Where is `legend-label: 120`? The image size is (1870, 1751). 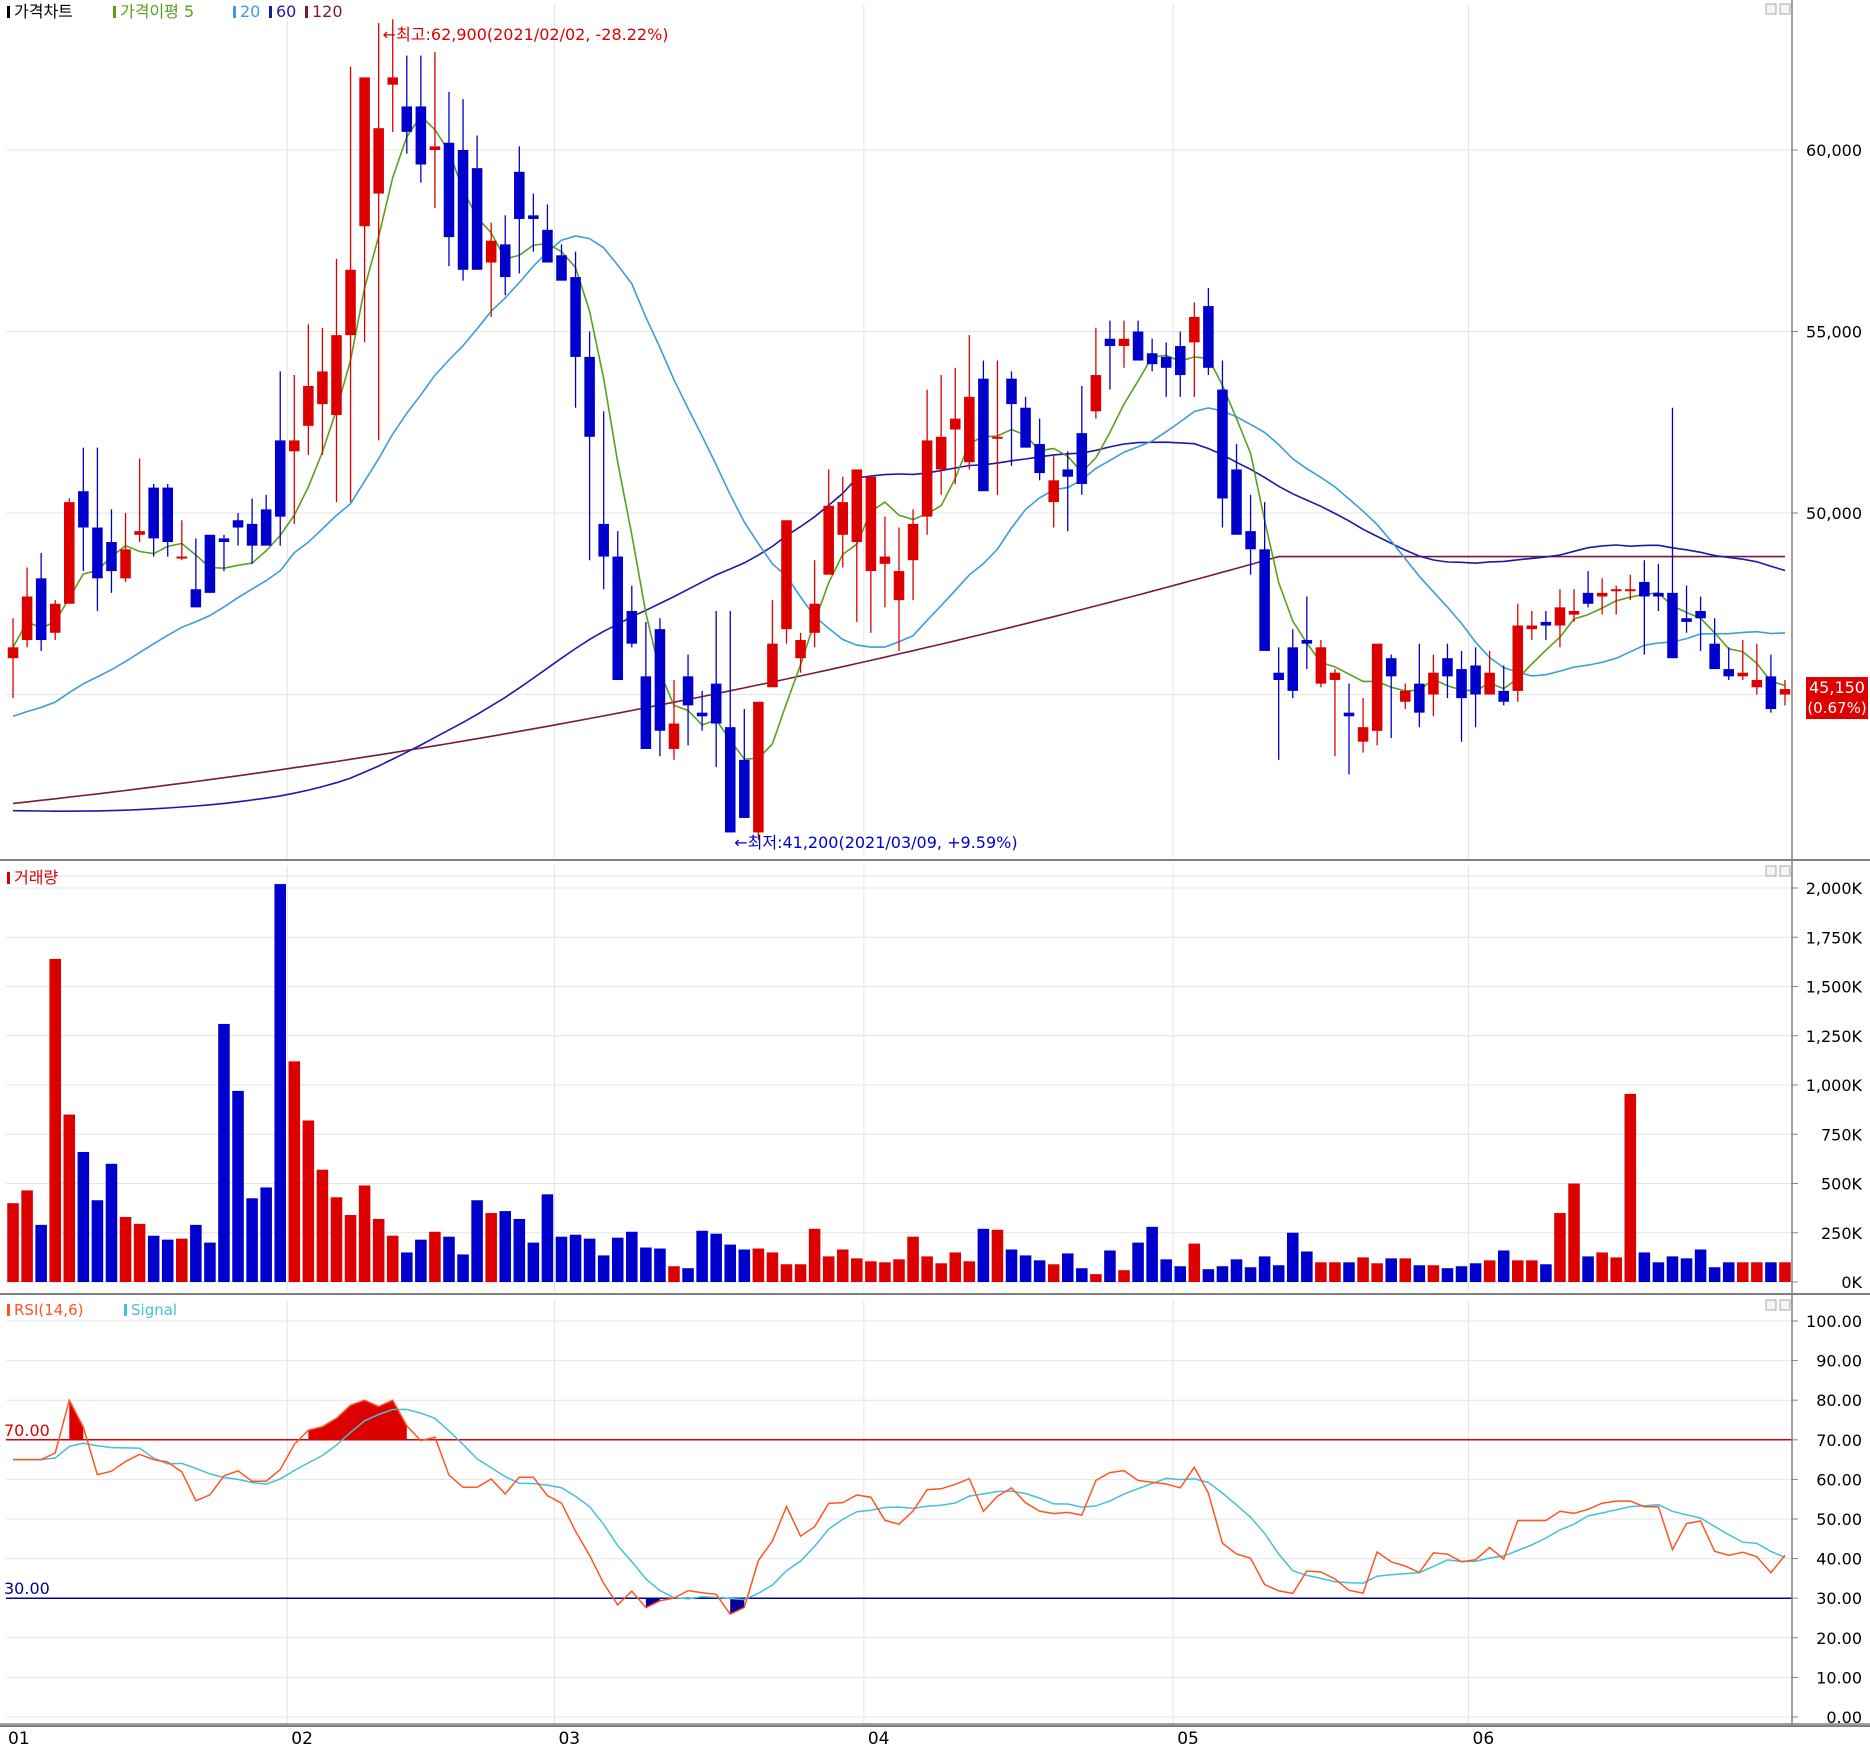
legend-label: 120 is located at coordinates (327, 11).